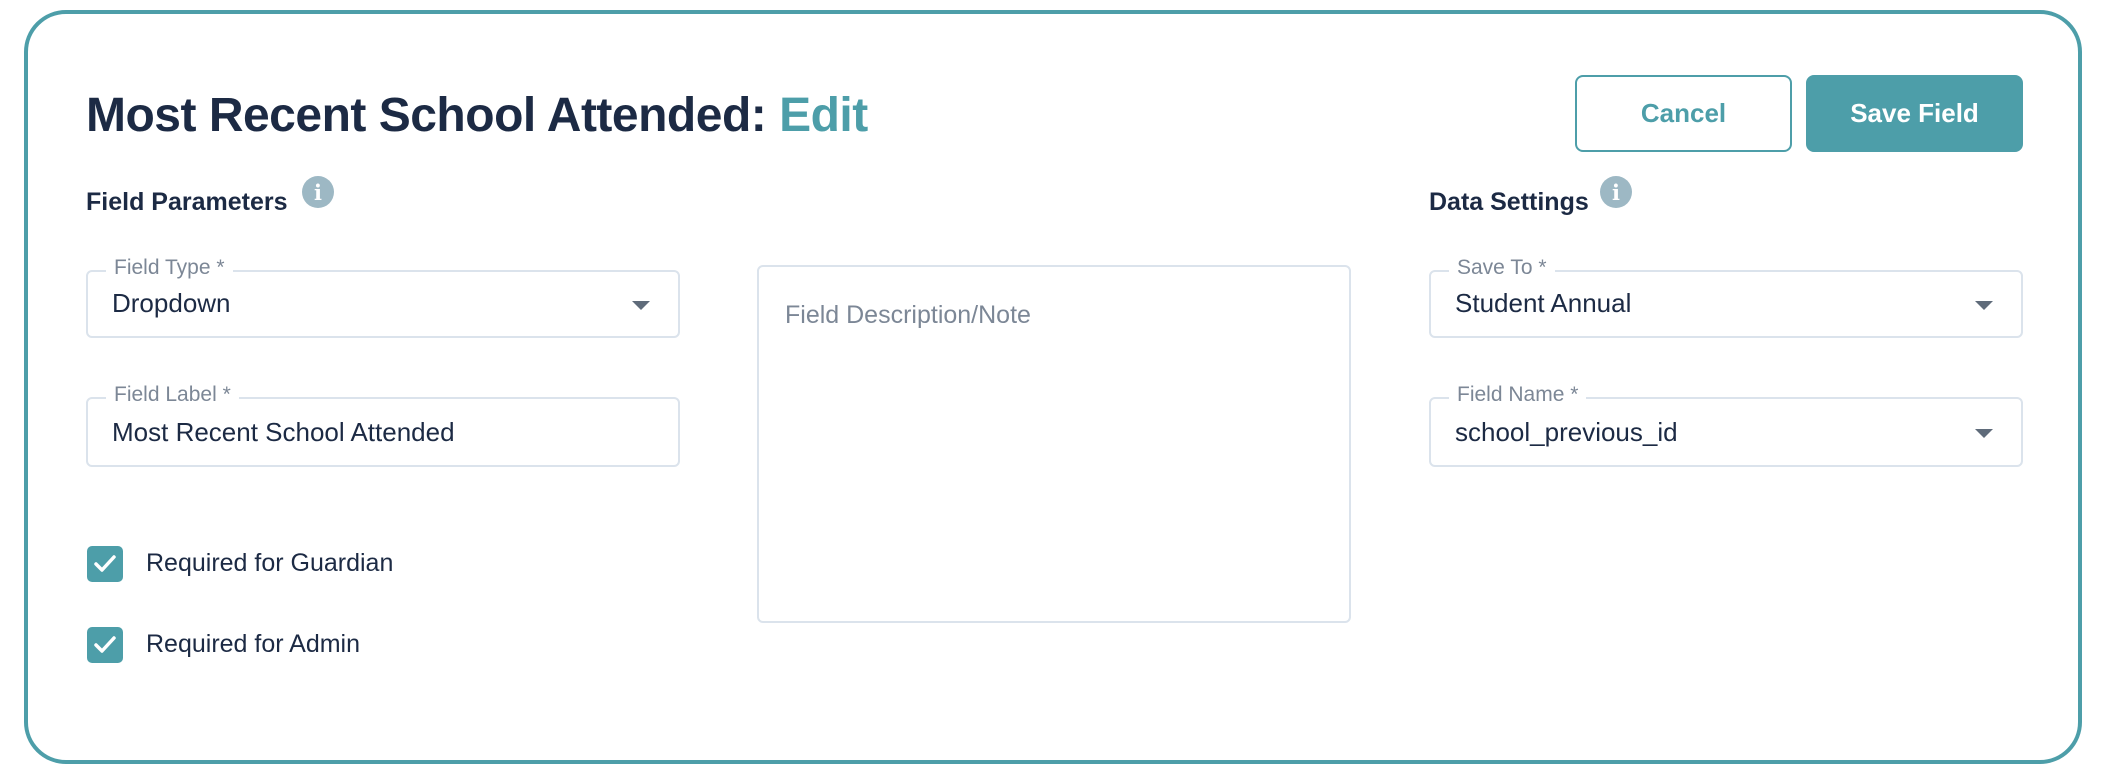  What do you see at coordinates (908, 315) in the screenshot?
I see `field-description-placeholder: Field Description/Note` at bounding box center [908, 315].